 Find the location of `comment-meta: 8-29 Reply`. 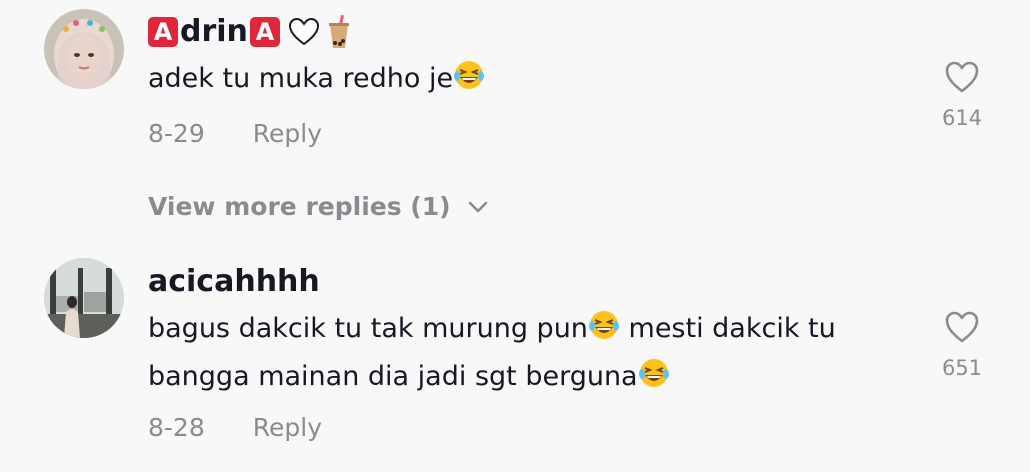

comment-meta: 8-29 Reply is located at coordinates (235, 133).